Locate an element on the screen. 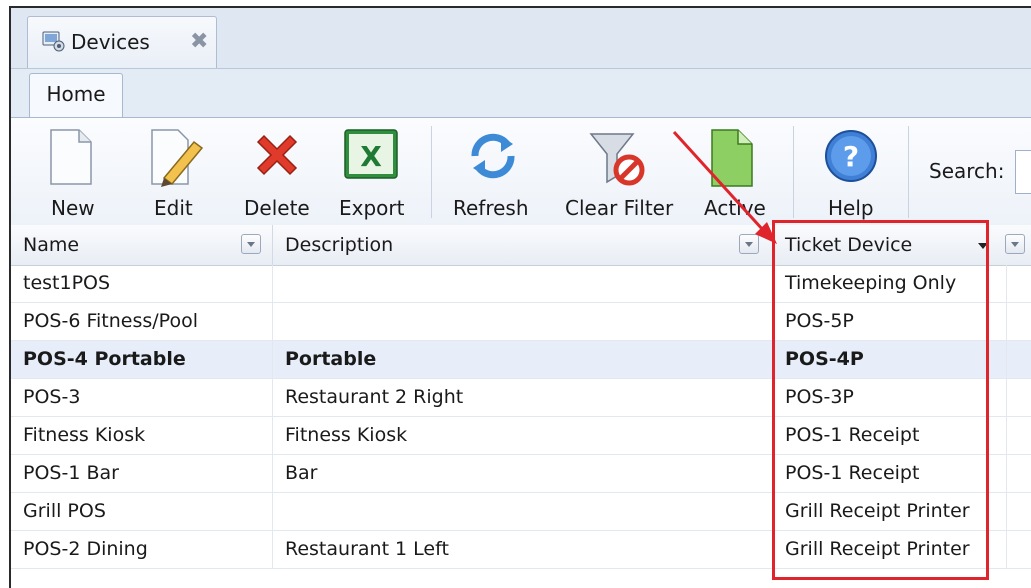 The height and width of the screenshot is (588, 1031). table-row: Fitness Kiosk Fitness Kiosk POS-1 Receipt is located at coordinates (521, 436).